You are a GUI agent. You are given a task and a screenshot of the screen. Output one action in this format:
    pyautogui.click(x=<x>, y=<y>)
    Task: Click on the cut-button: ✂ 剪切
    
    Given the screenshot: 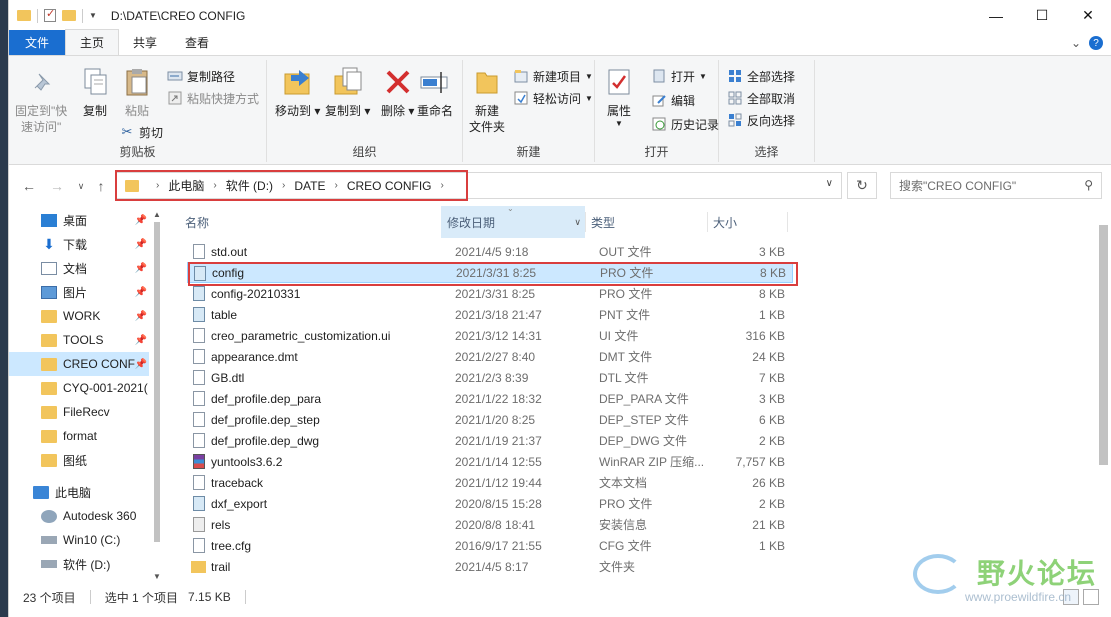 What is the action you would take?
    pyautogui.click(x=141, y=132)
    